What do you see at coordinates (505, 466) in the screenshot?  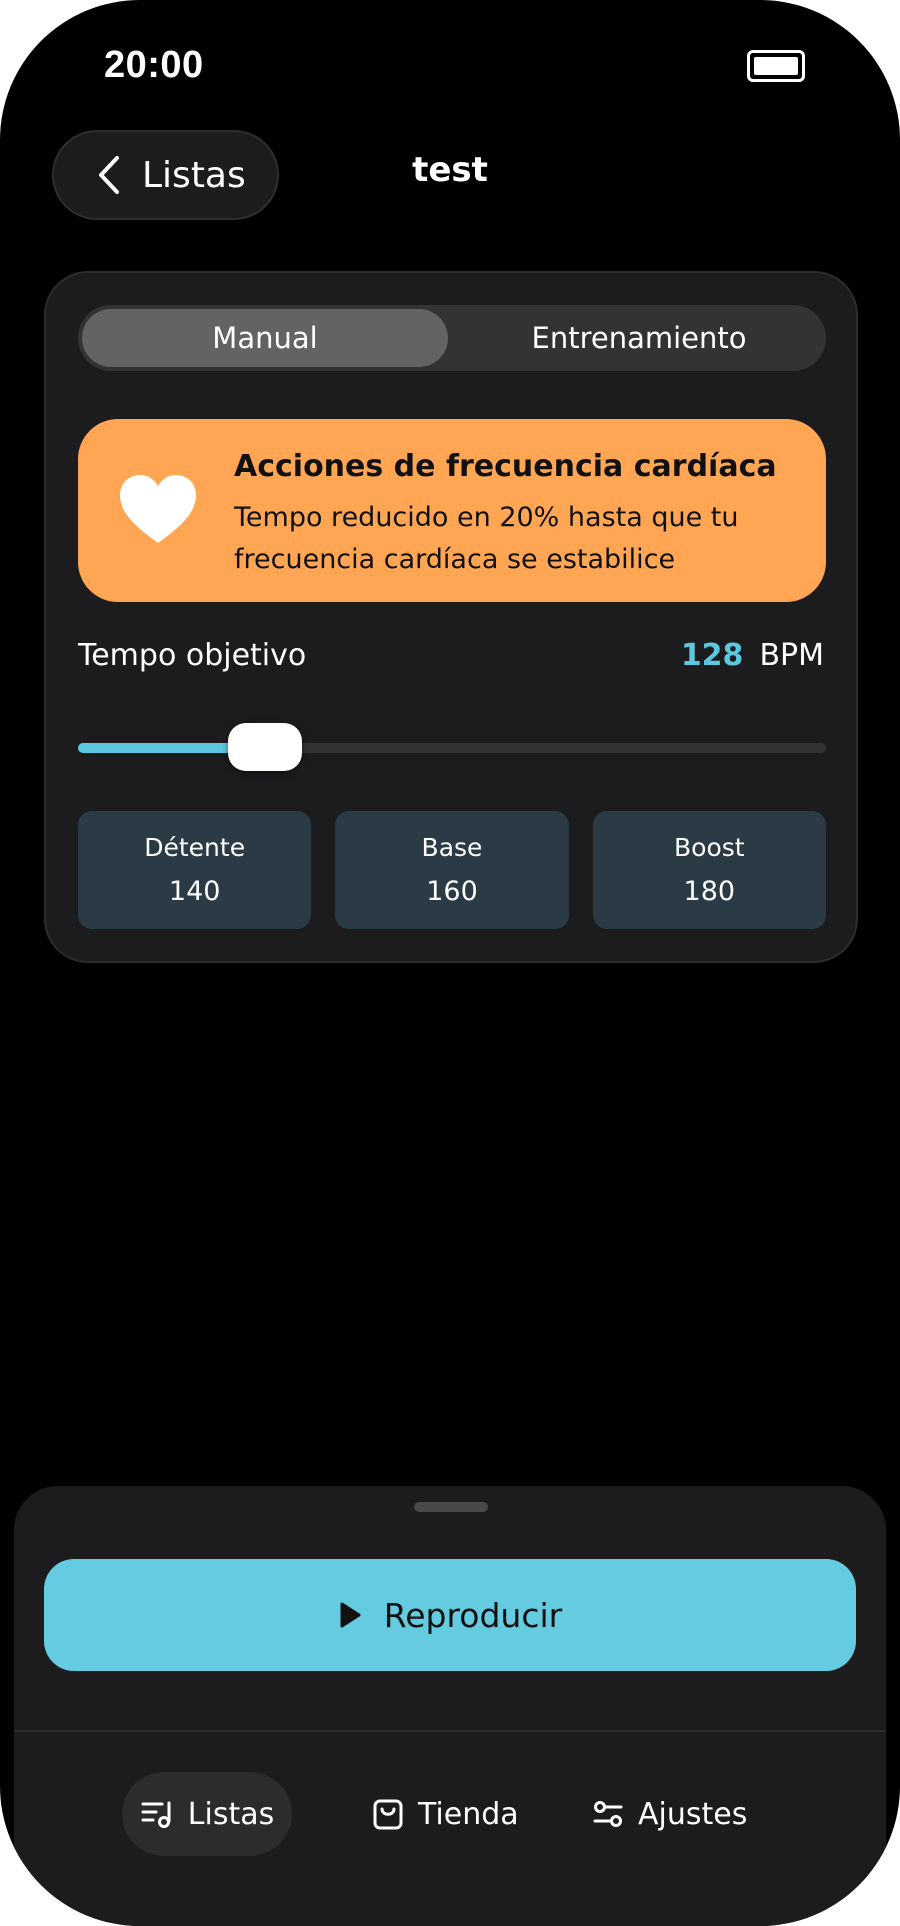 I see `alert-title: Acciones de frecuencia cardíaca` at bounding box center [505, 466].